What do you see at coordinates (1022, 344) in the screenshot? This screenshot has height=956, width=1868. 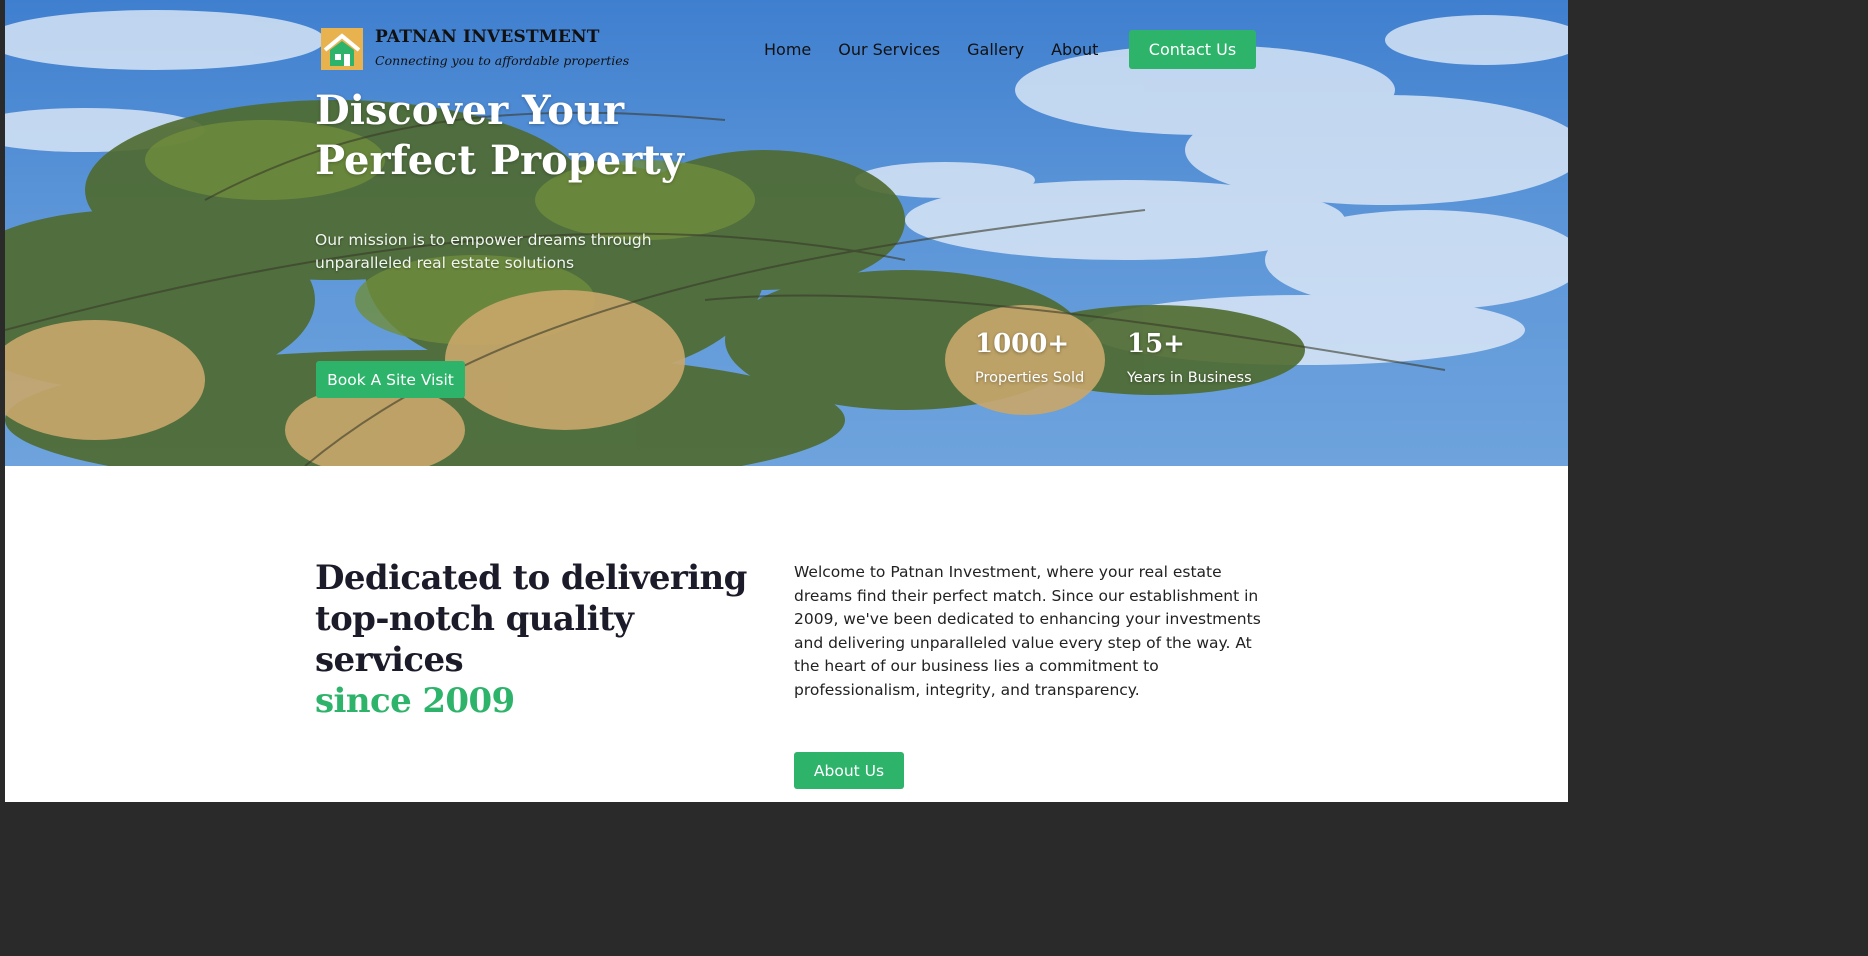 I see `stat-value: 1000+` at bounding box center [1022, 344].